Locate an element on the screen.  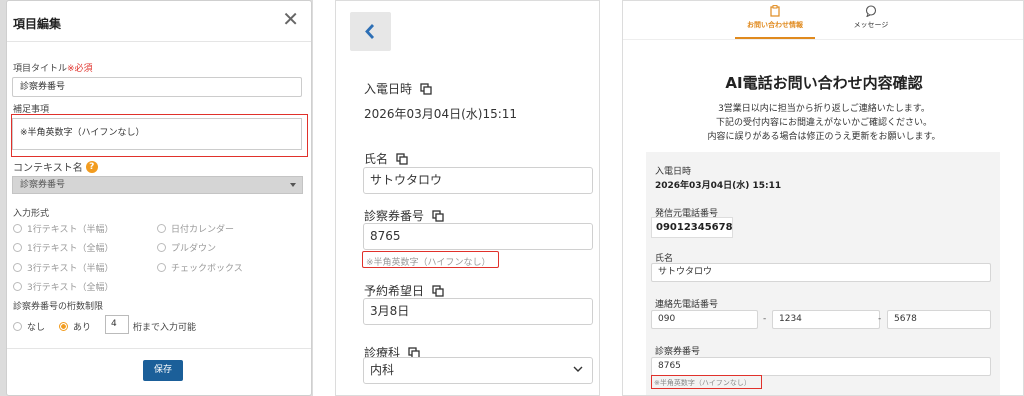
format-radio-2: 日付カレンダー is located at coordinates (195, 228).